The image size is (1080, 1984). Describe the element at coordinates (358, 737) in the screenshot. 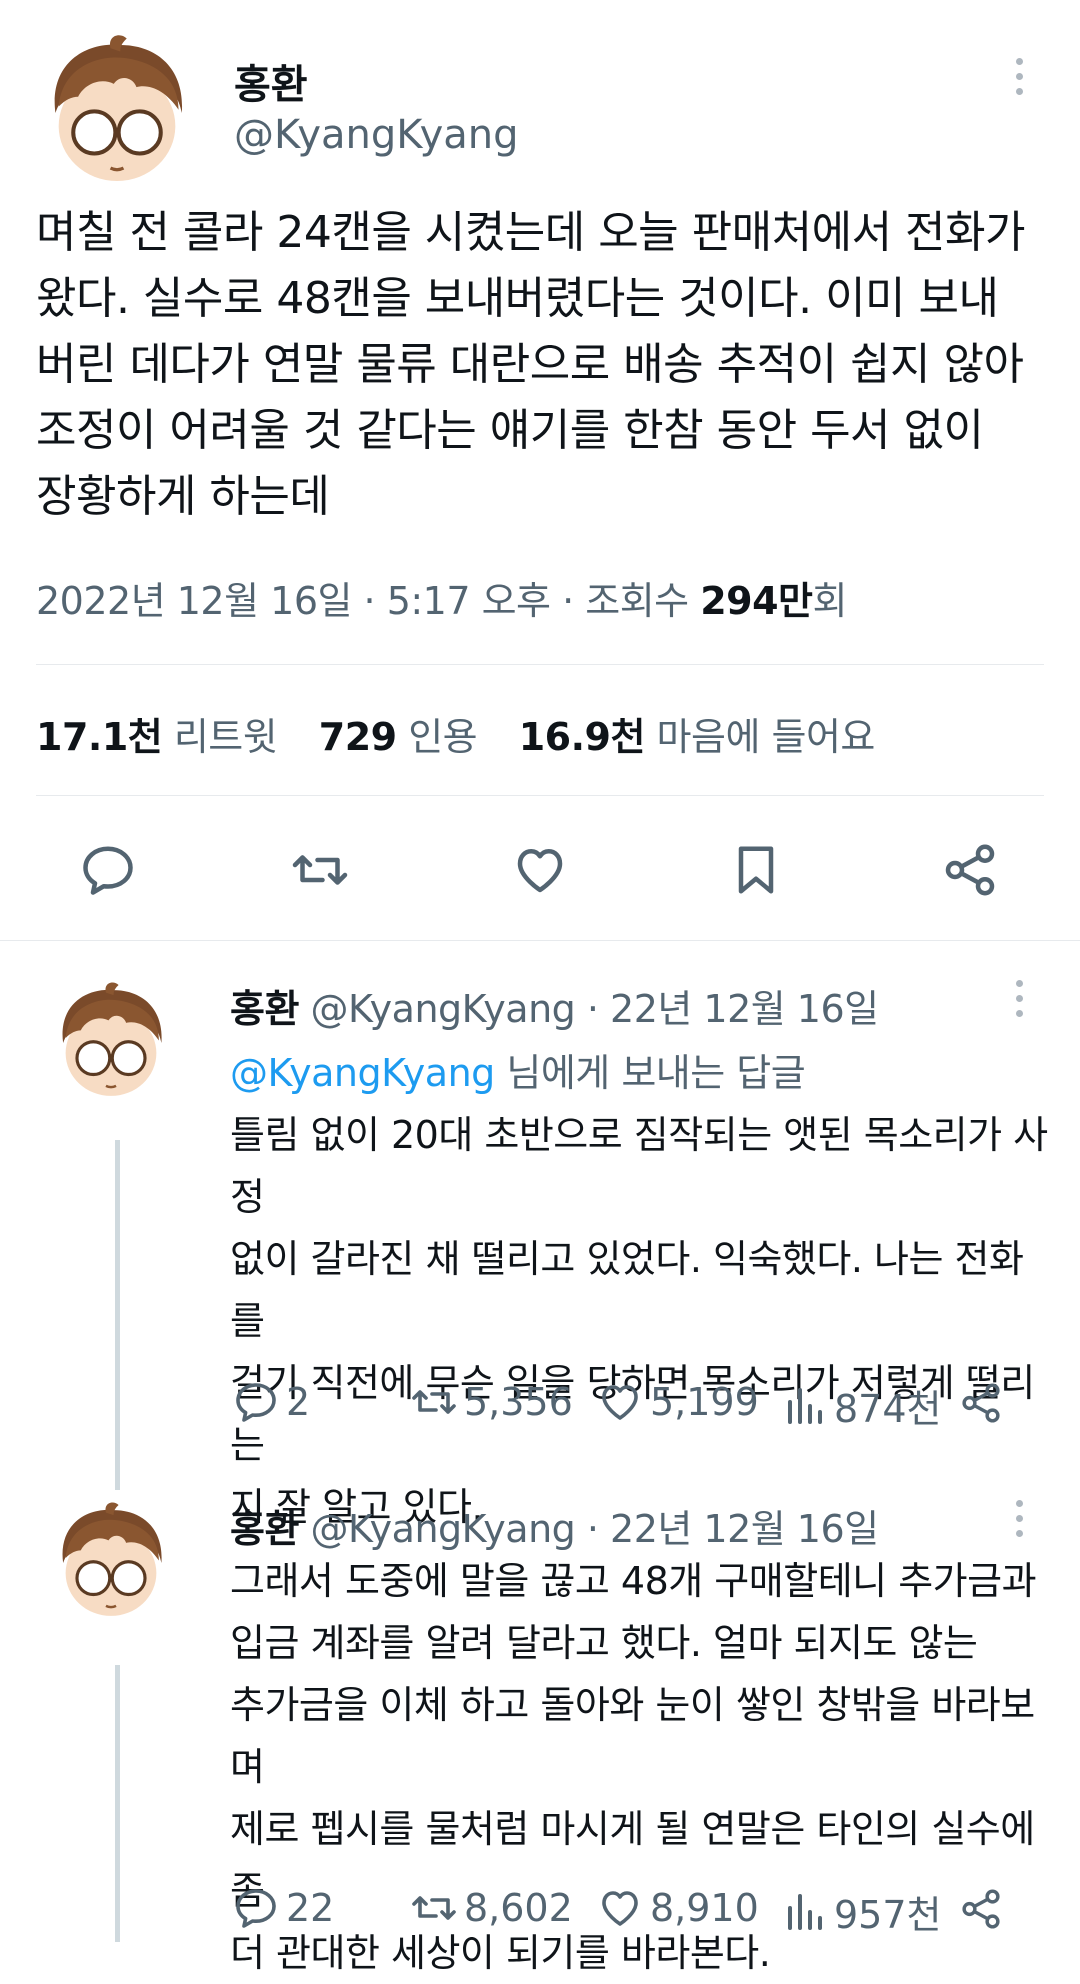

I see `quote-count: 729` at that location.